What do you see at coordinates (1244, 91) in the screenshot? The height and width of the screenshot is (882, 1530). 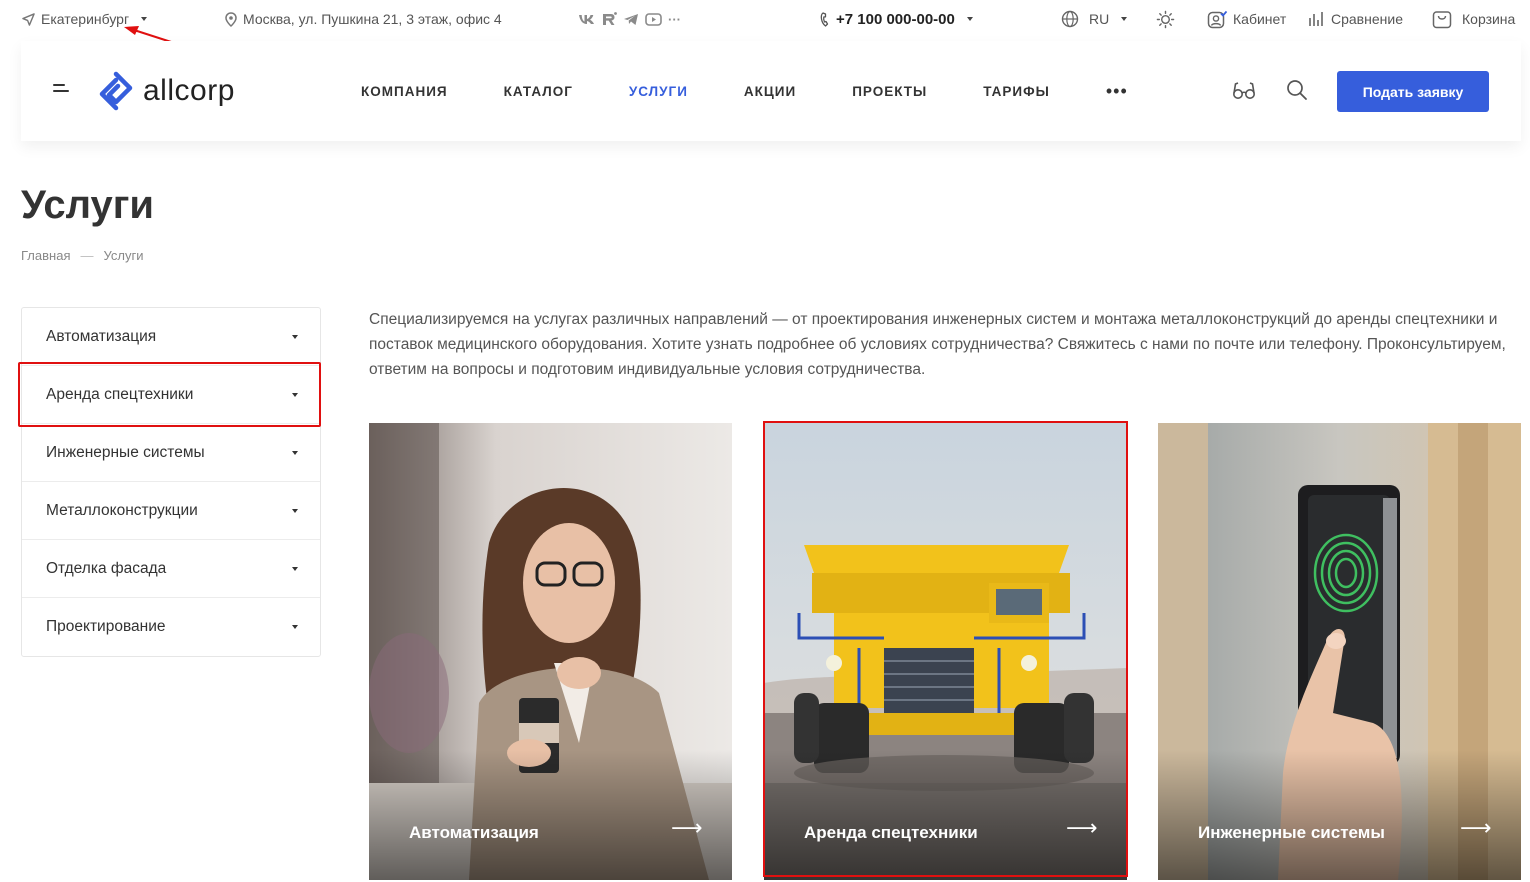 I see `accessibility-glasses-icon` at bounding box center [1244, 91].